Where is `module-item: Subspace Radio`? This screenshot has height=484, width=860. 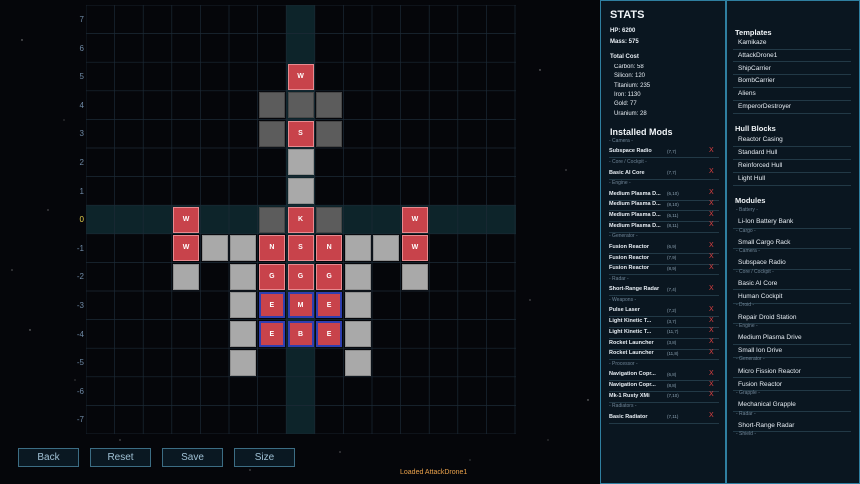 module-item: Subspace Radio is located at coordinates (762, 262).